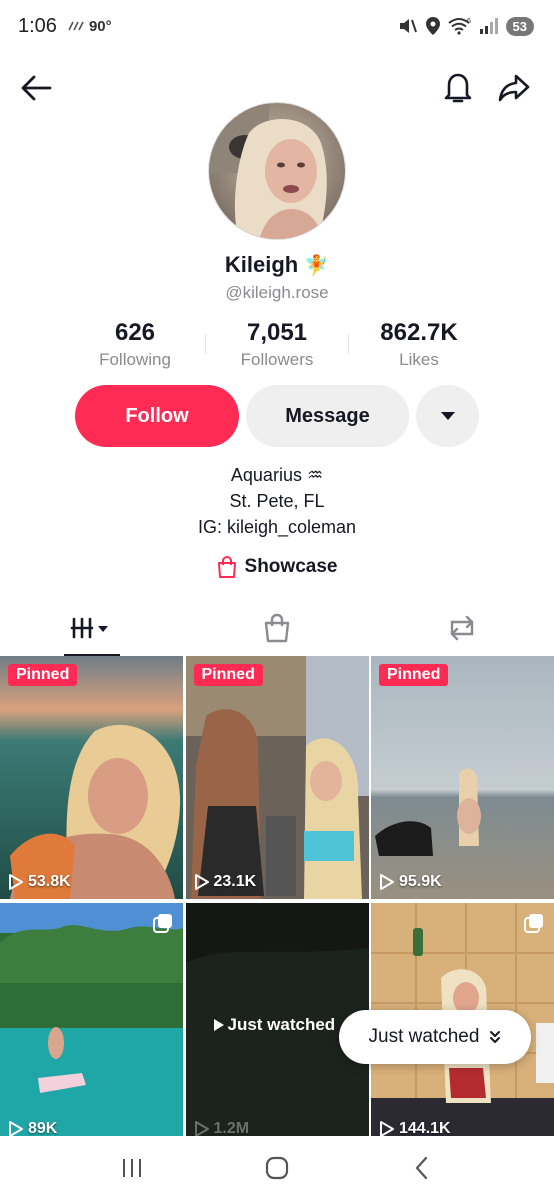  I want to click on view-count-text: 95.9K, so click(420, 881).